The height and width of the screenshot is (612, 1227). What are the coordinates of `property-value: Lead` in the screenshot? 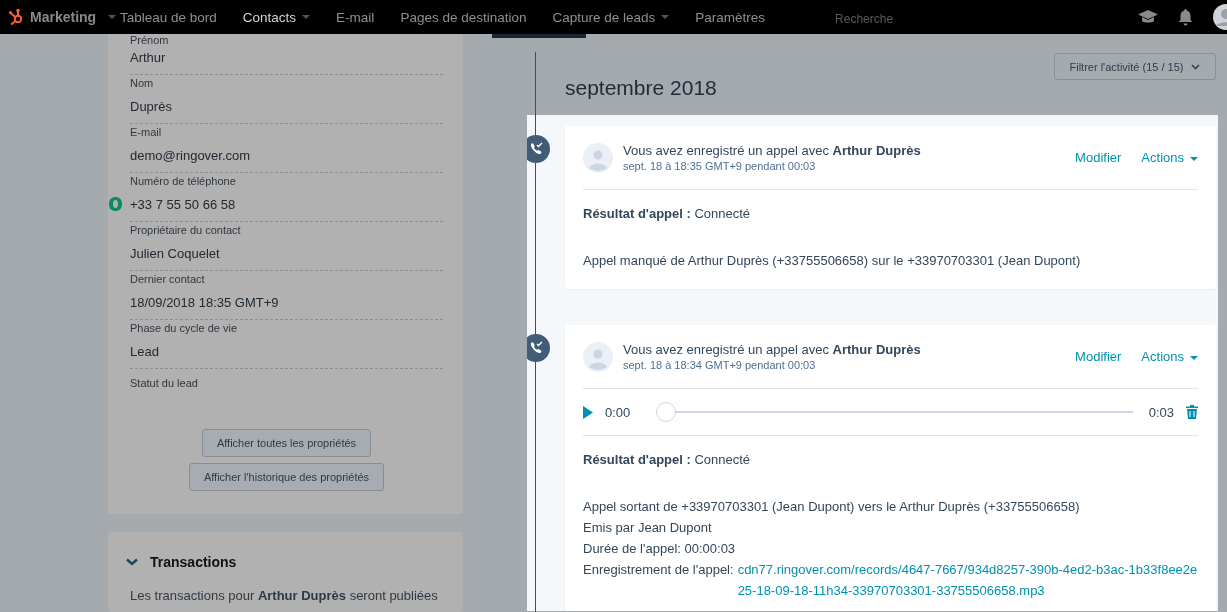 It's located at (144, 351).